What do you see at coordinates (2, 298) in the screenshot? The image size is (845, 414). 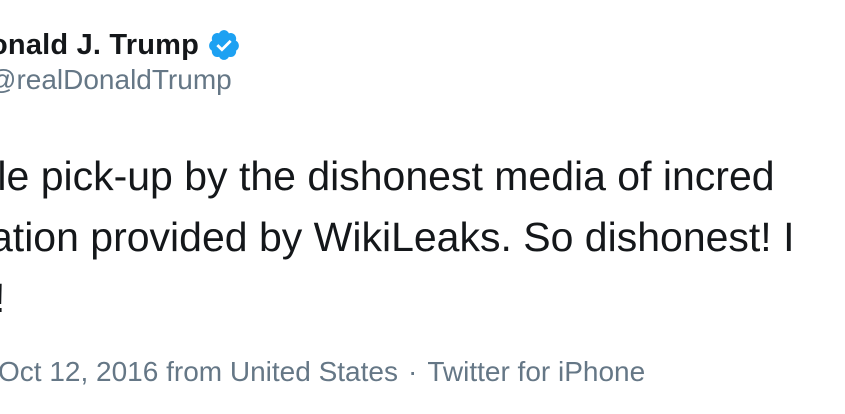 I see `tweet-text-line: !` at bounding box center [2, 298].